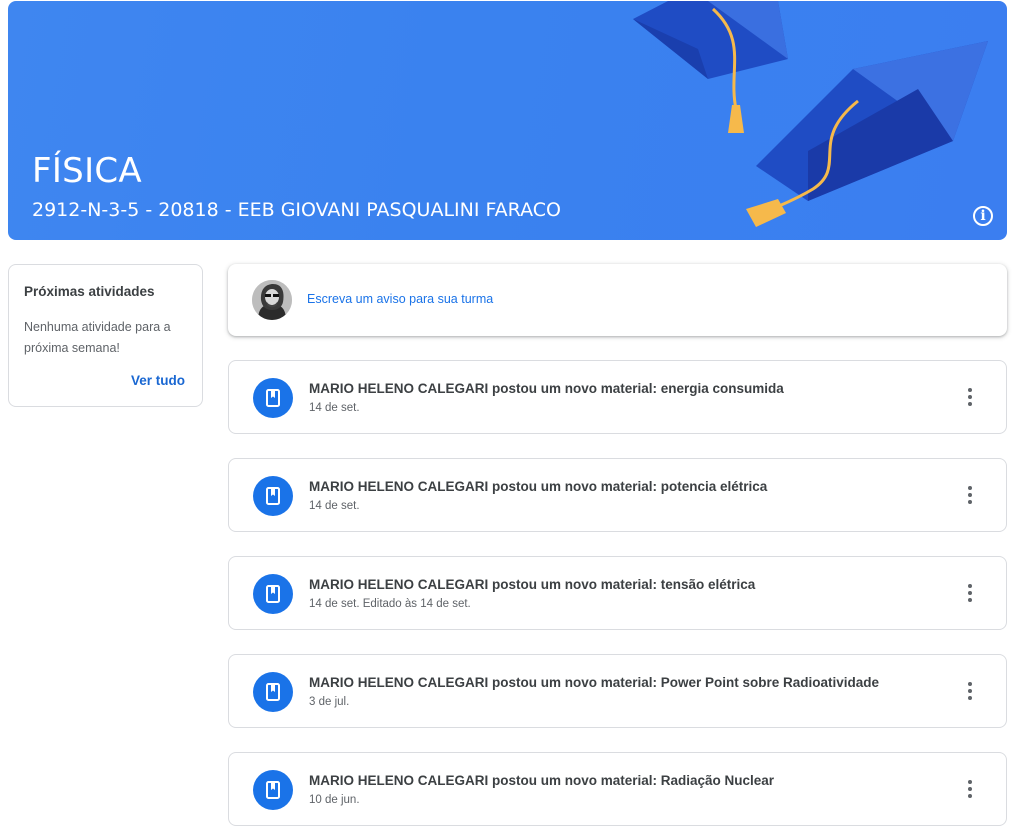 Image resolution: width=1014 pixels, height=829 pixels. What do you see at coordinates (272, 300) in the screenshot?
I see `user-avatar` at bounding box center [272, 300].